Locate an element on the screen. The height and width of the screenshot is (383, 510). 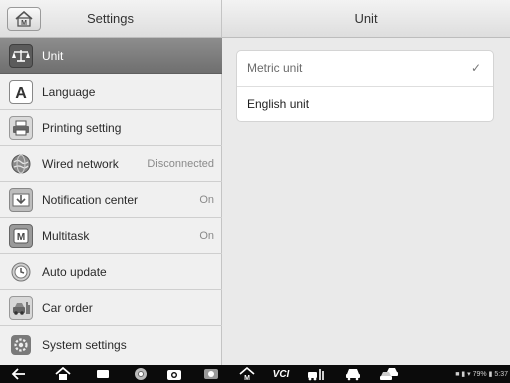
camera-icon is located at coordinates (174, 375).